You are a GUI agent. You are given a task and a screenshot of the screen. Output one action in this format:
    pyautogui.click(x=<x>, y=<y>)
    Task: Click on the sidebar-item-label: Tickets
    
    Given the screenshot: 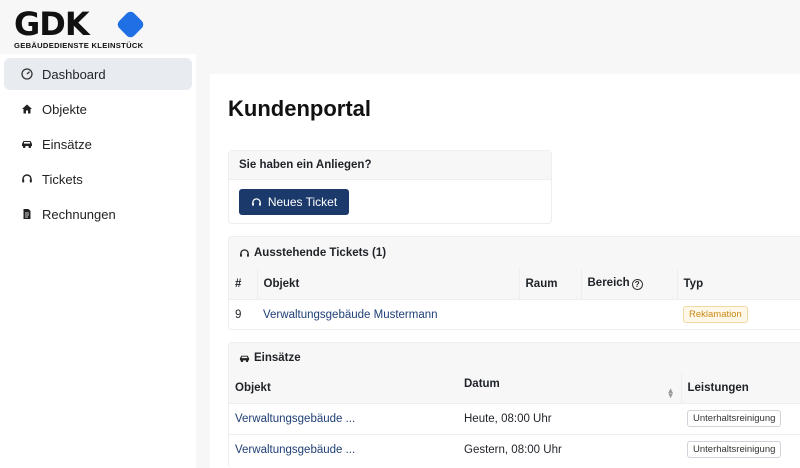 What is the action you would take?
    pyautogui.click(x=62, y=179)
    